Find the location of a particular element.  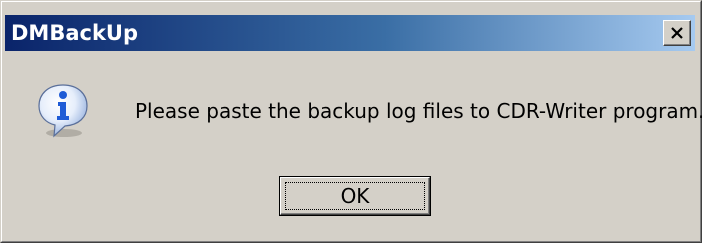

title-bar: DMBackUp is located at coordinates (350, 33).